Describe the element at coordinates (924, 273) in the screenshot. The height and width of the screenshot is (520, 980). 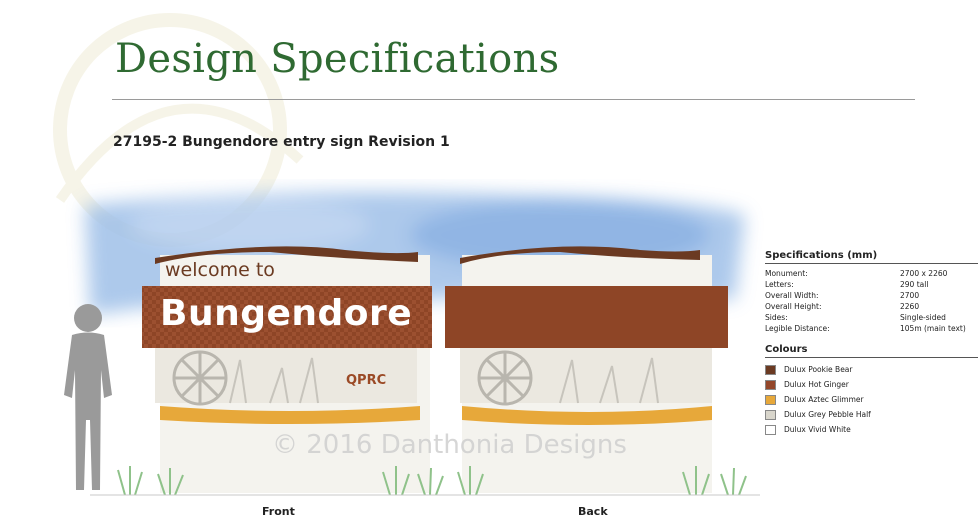
I see `spec-value: 2700 x 2260` at that location.